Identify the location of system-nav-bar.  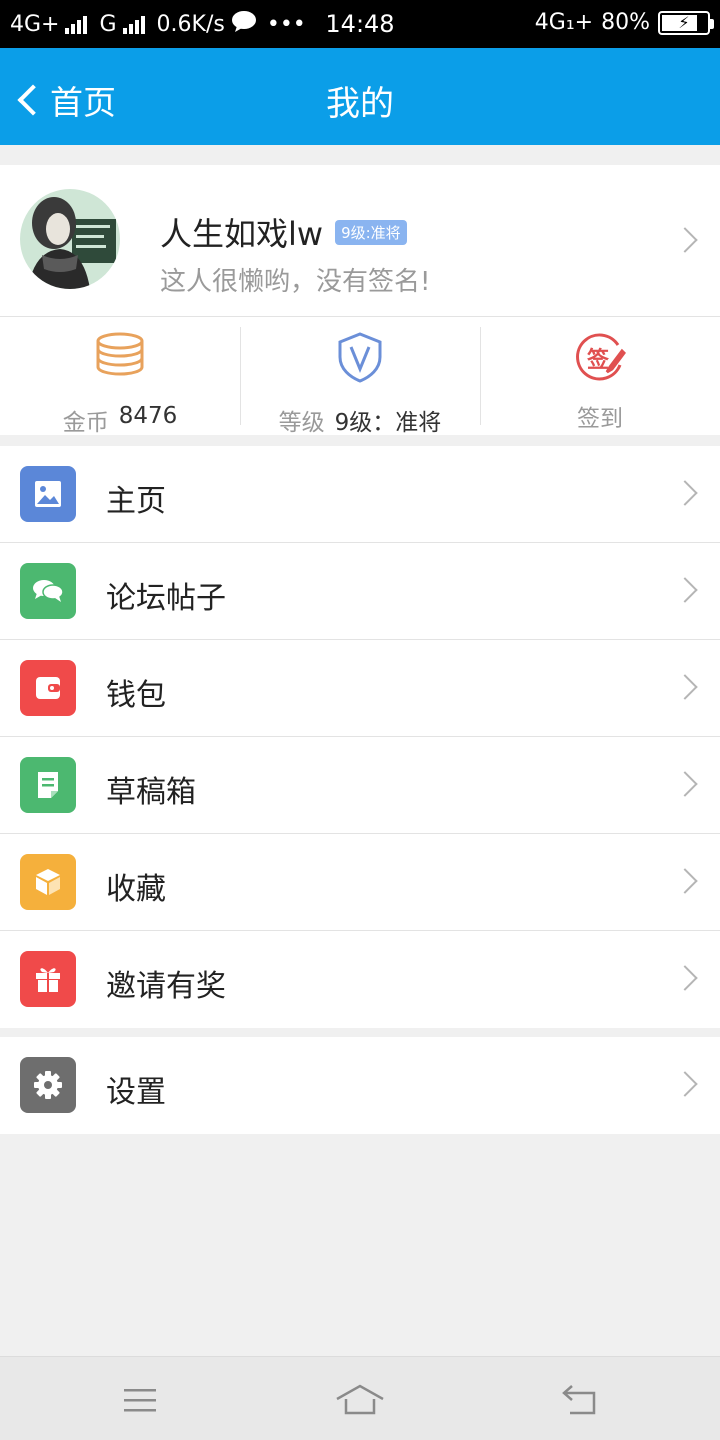
(360, 1398).